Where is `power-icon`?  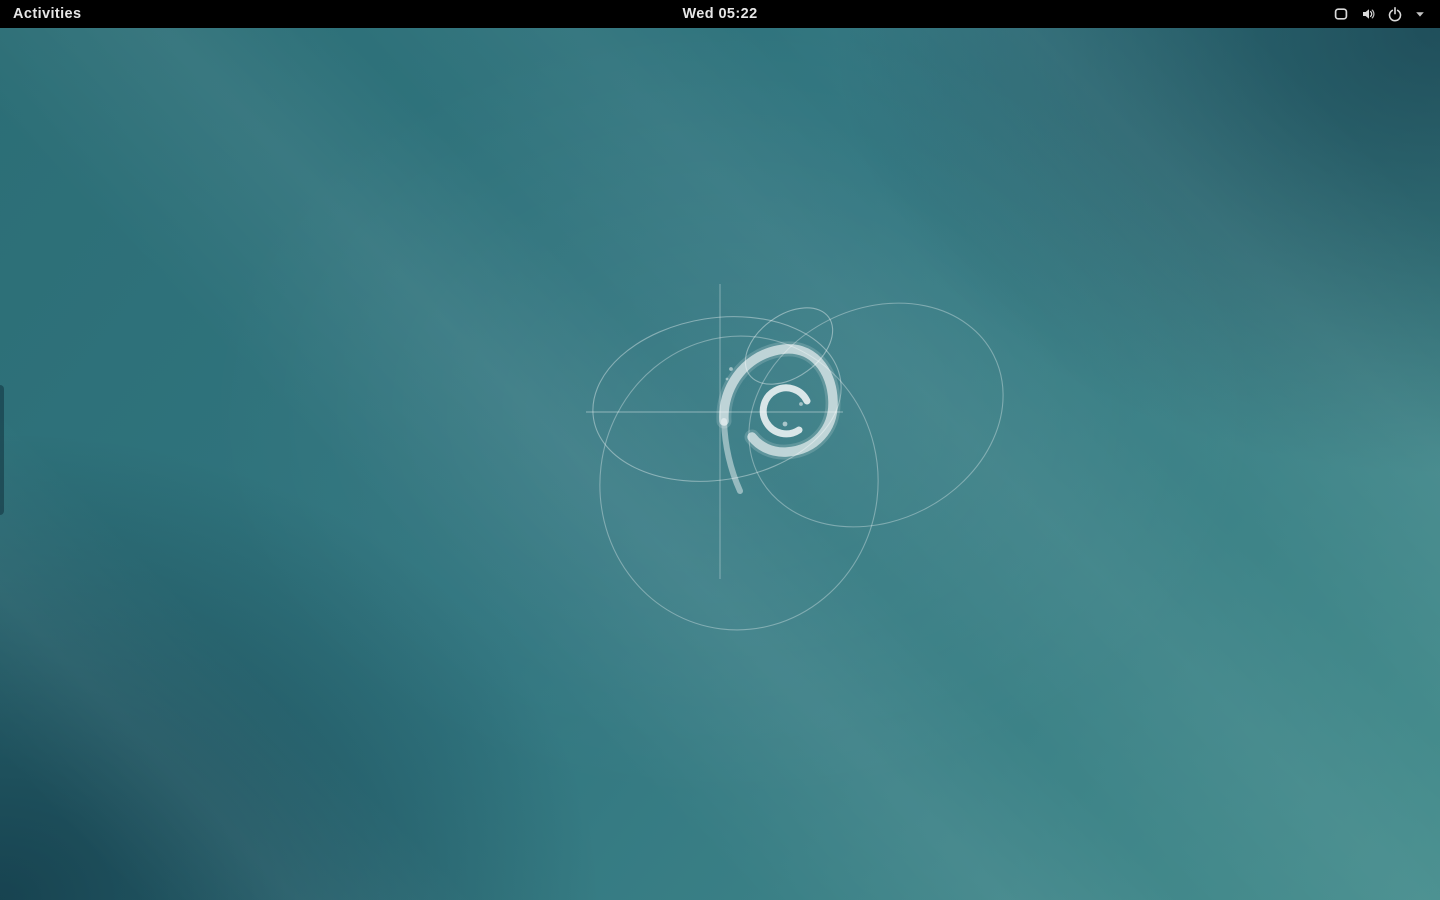 power-icon is located at coordinates (1395, 14).